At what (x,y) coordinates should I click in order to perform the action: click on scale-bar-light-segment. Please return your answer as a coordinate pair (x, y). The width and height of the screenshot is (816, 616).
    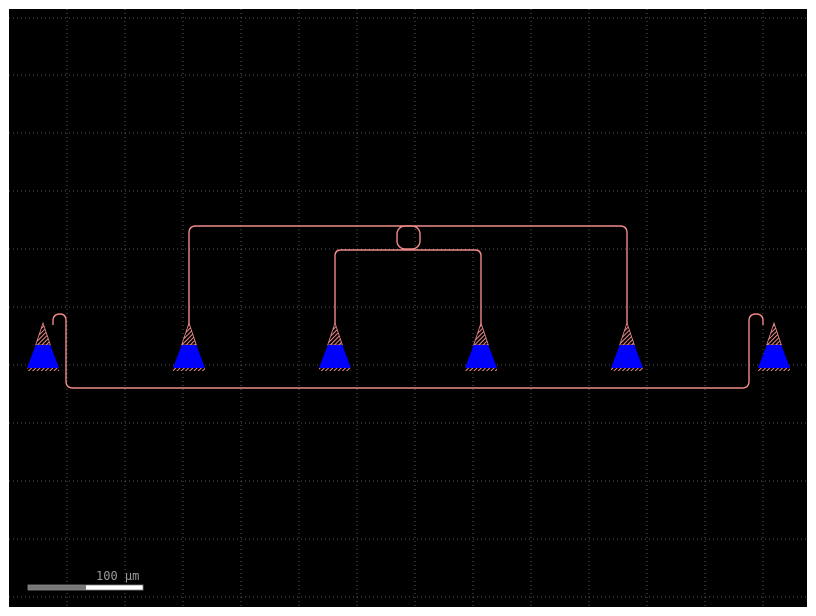
    Looking at the image, I should click on (114, 587).